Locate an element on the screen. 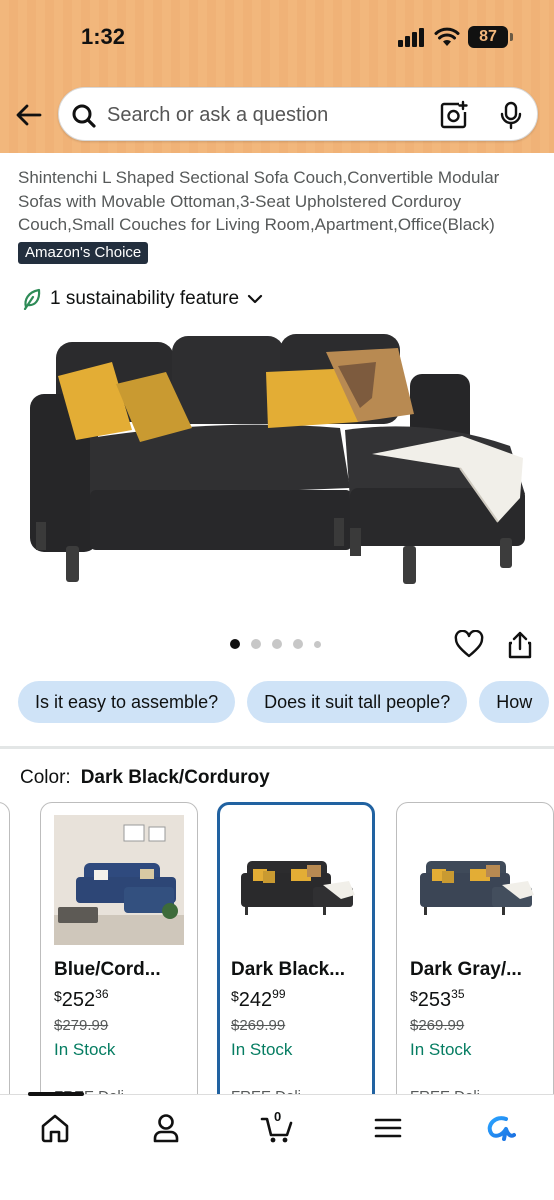 Image resolution: width=554 pixels, height=1200 pixels. microphone-icon is located at coordinates (511, 116).